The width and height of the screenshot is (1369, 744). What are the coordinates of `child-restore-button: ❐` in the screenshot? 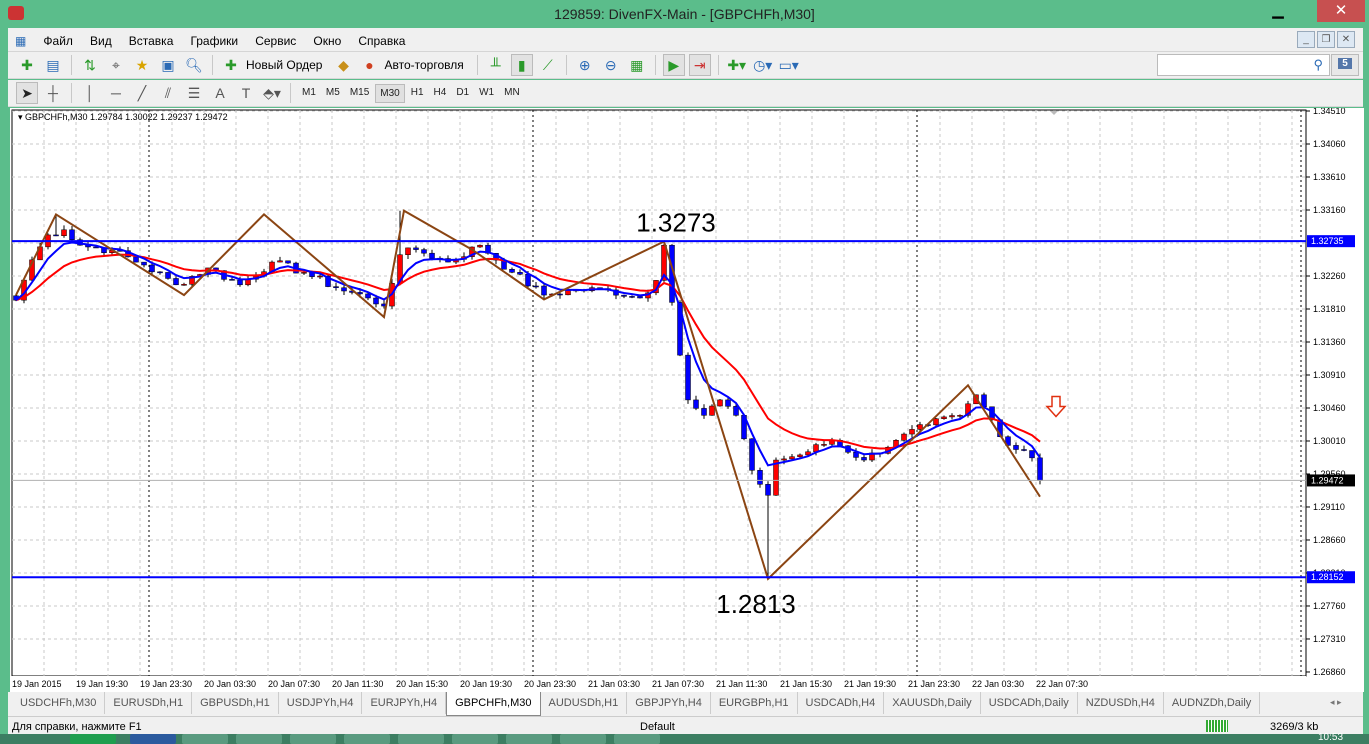 It's located at (1326, 39).